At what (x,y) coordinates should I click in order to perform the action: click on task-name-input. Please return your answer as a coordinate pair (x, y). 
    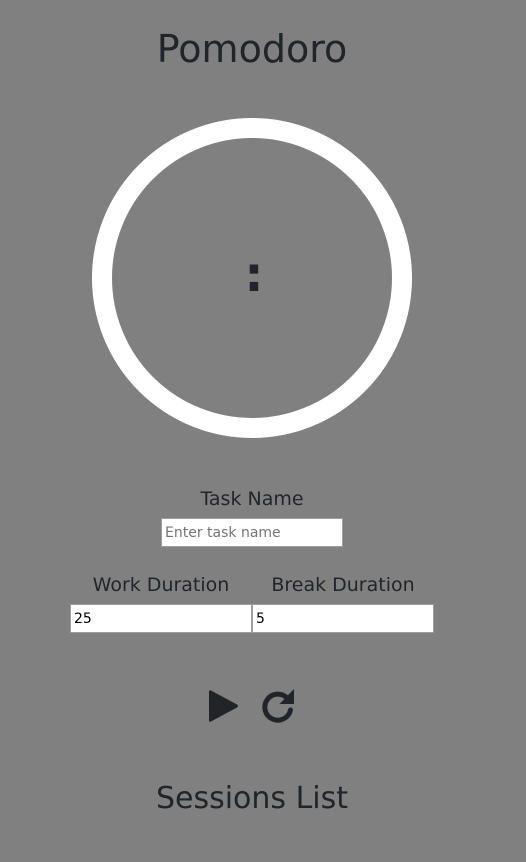
    Looking at the image, I should click on (252, 532).